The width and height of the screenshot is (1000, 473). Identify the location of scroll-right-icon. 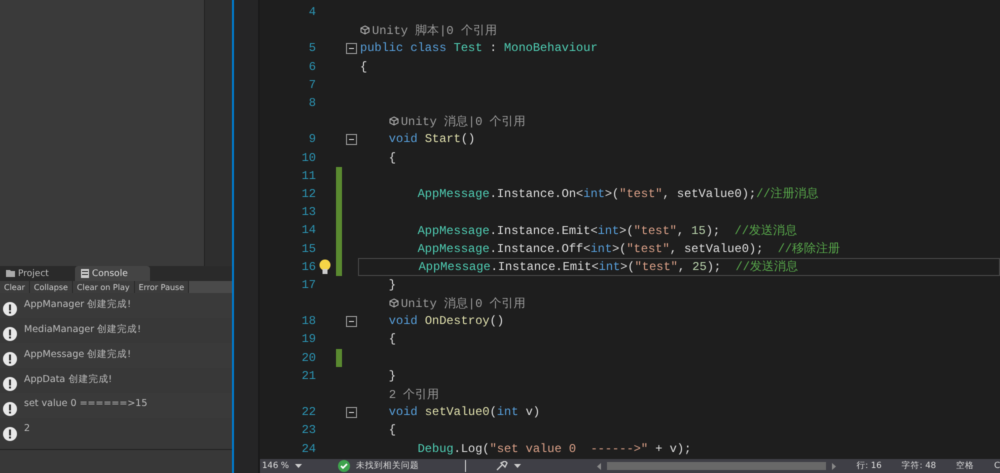
(834, 466).